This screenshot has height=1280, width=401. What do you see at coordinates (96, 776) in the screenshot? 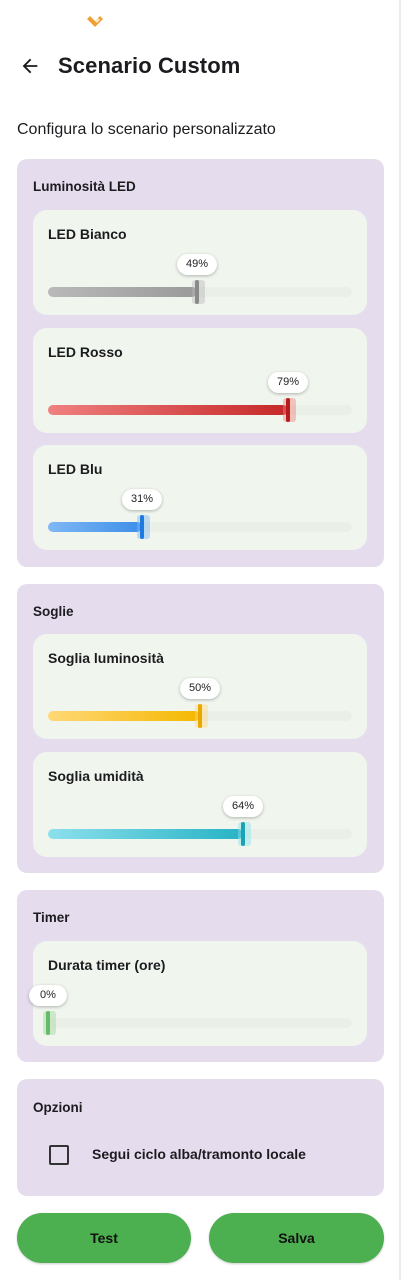
I see `slider-label: Soglia umidità` at bounding box center [96, 776].